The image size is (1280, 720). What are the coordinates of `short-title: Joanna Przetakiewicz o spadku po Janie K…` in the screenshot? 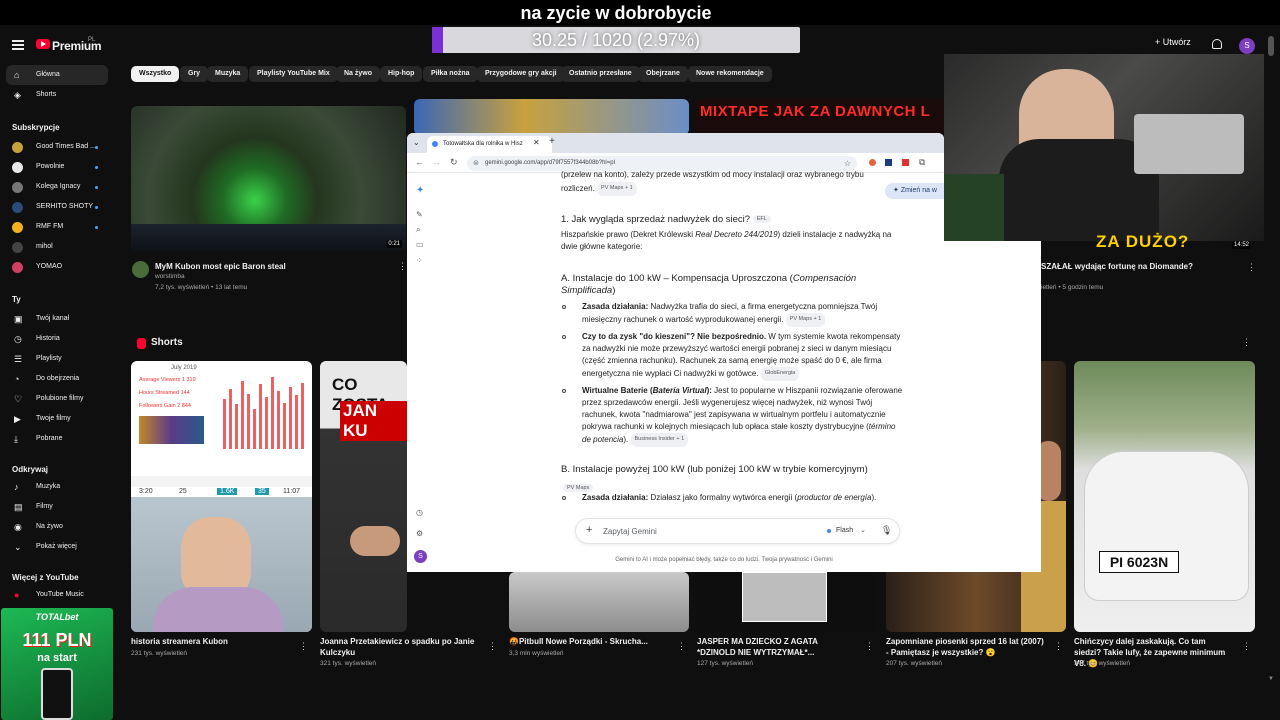 It's located at (400, 647).